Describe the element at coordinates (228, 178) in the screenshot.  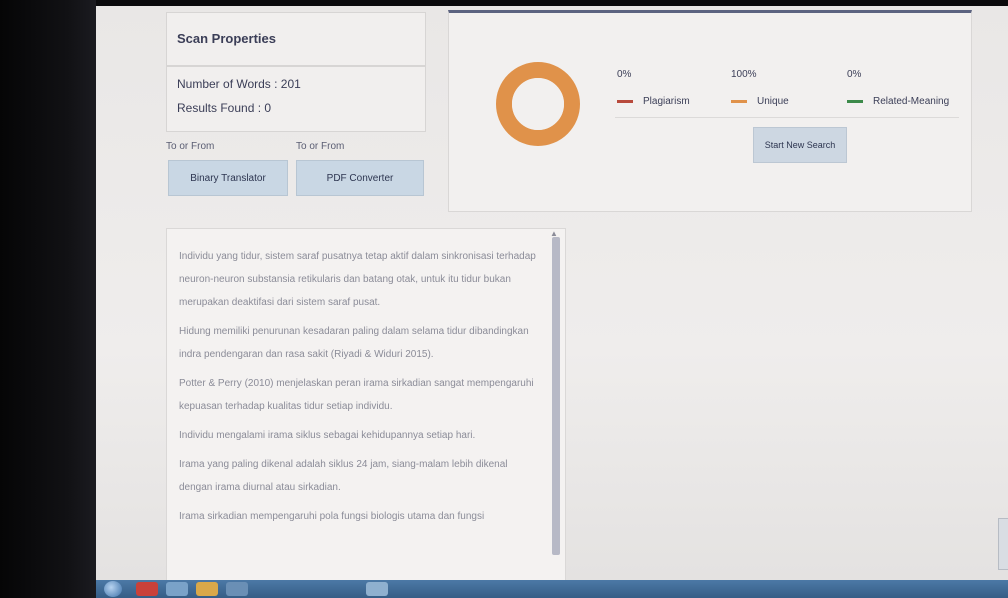
I see `binary-translator-button: Binary Translator` at that location.